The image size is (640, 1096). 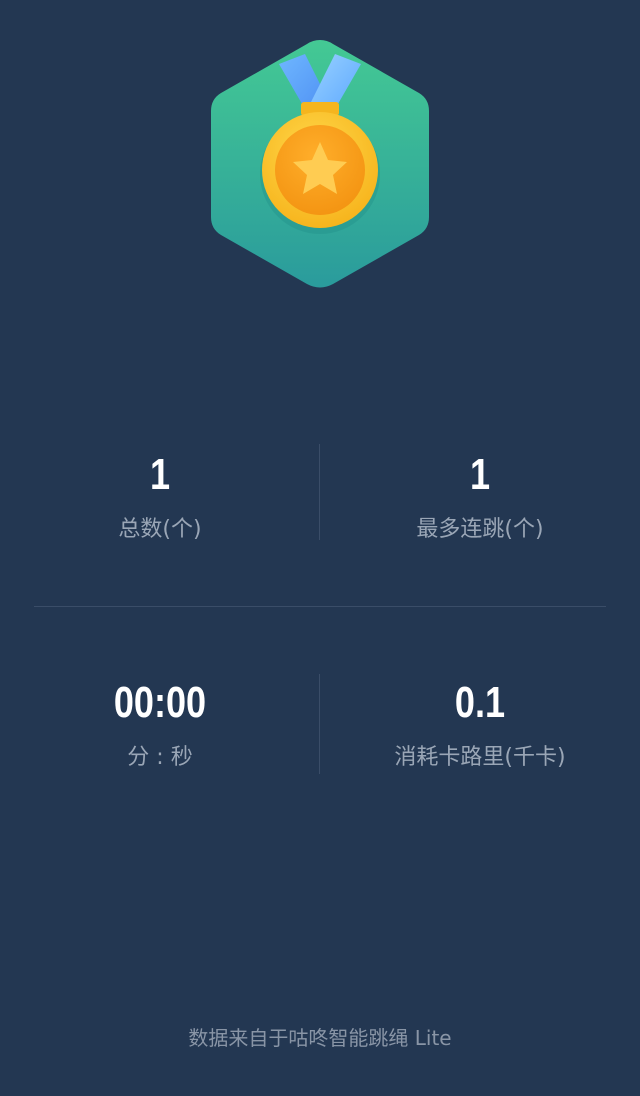 I want to click on calories-value: 0.1, so click(x=480, y=702).